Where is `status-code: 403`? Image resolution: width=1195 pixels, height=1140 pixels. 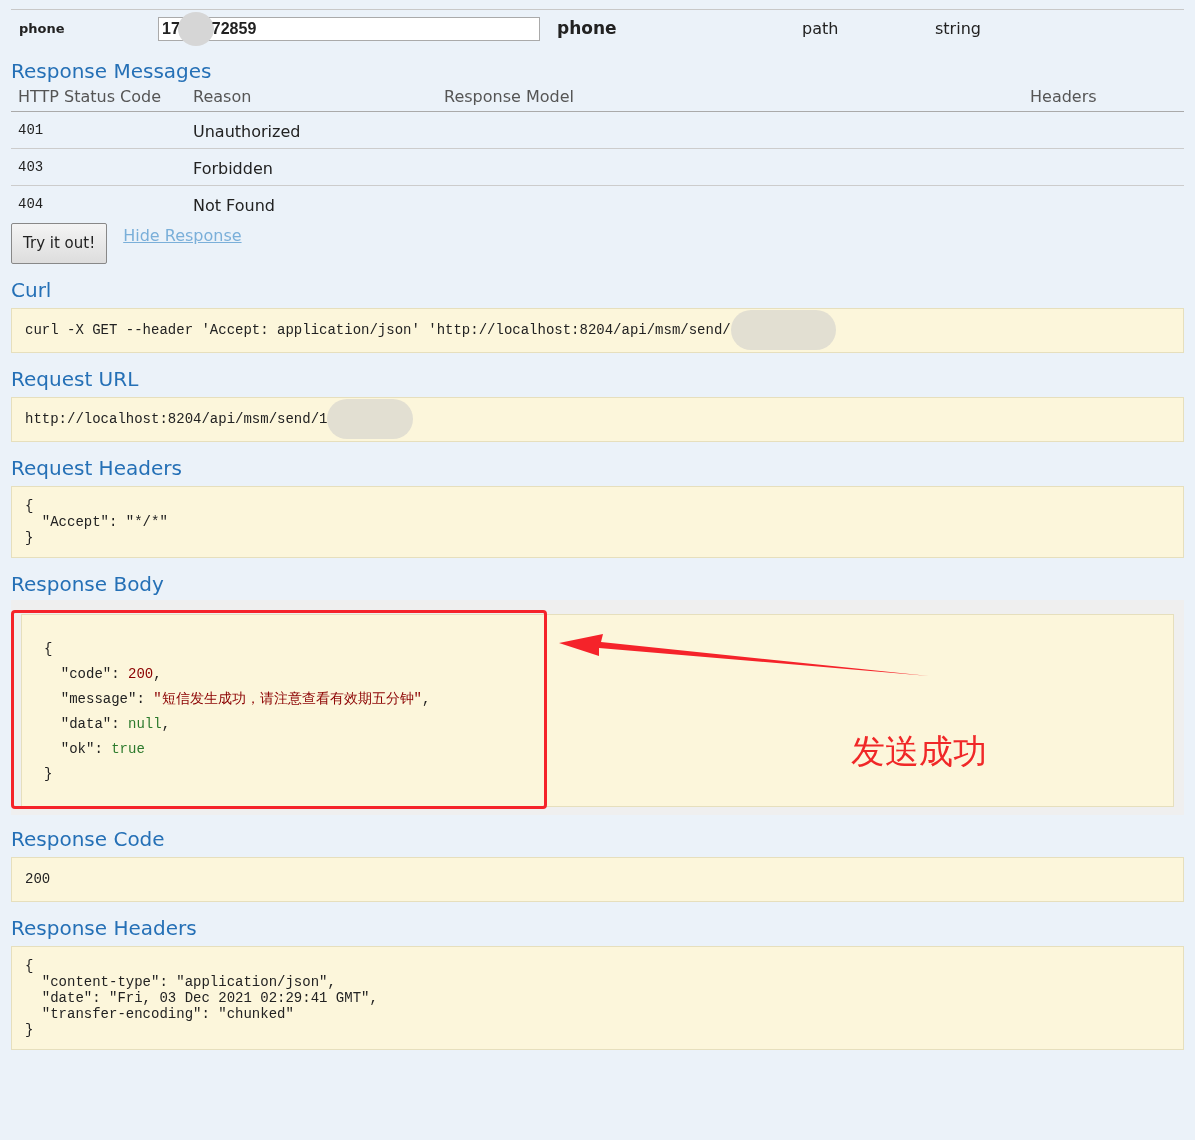
status-code: 403 is located at coordinates (98, 167).